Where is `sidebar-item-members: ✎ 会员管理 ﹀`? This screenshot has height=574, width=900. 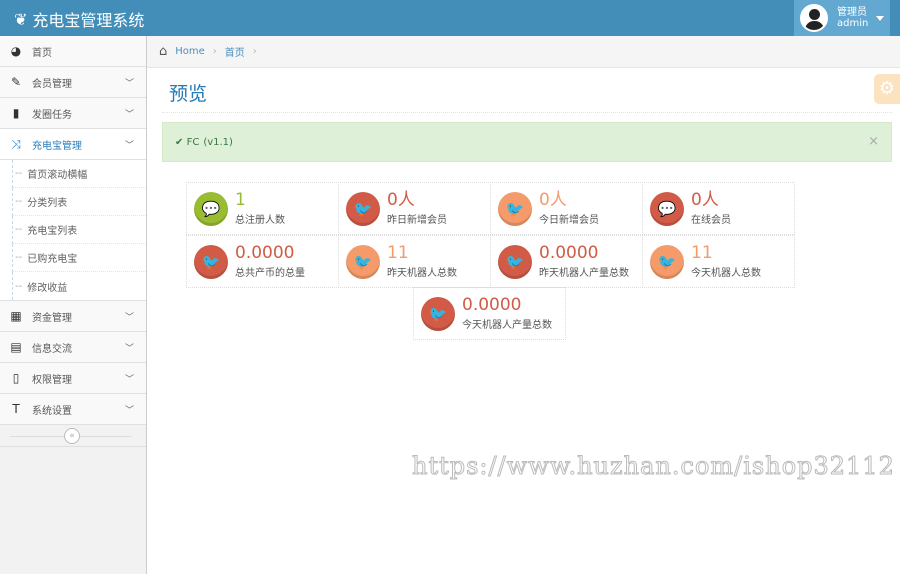
sidebar-item-members: ✎ 会员管理 ﹀ is located at coordinates (73, 82).